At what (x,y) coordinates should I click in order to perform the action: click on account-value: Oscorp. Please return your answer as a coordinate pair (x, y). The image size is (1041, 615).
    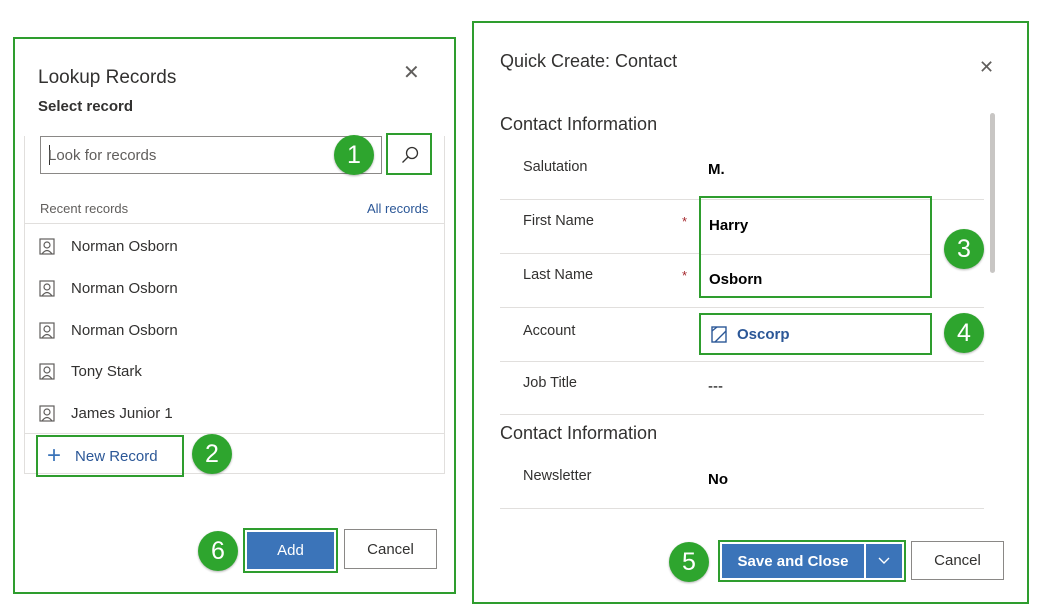
    Looking at the image, I should click on (763, 334).